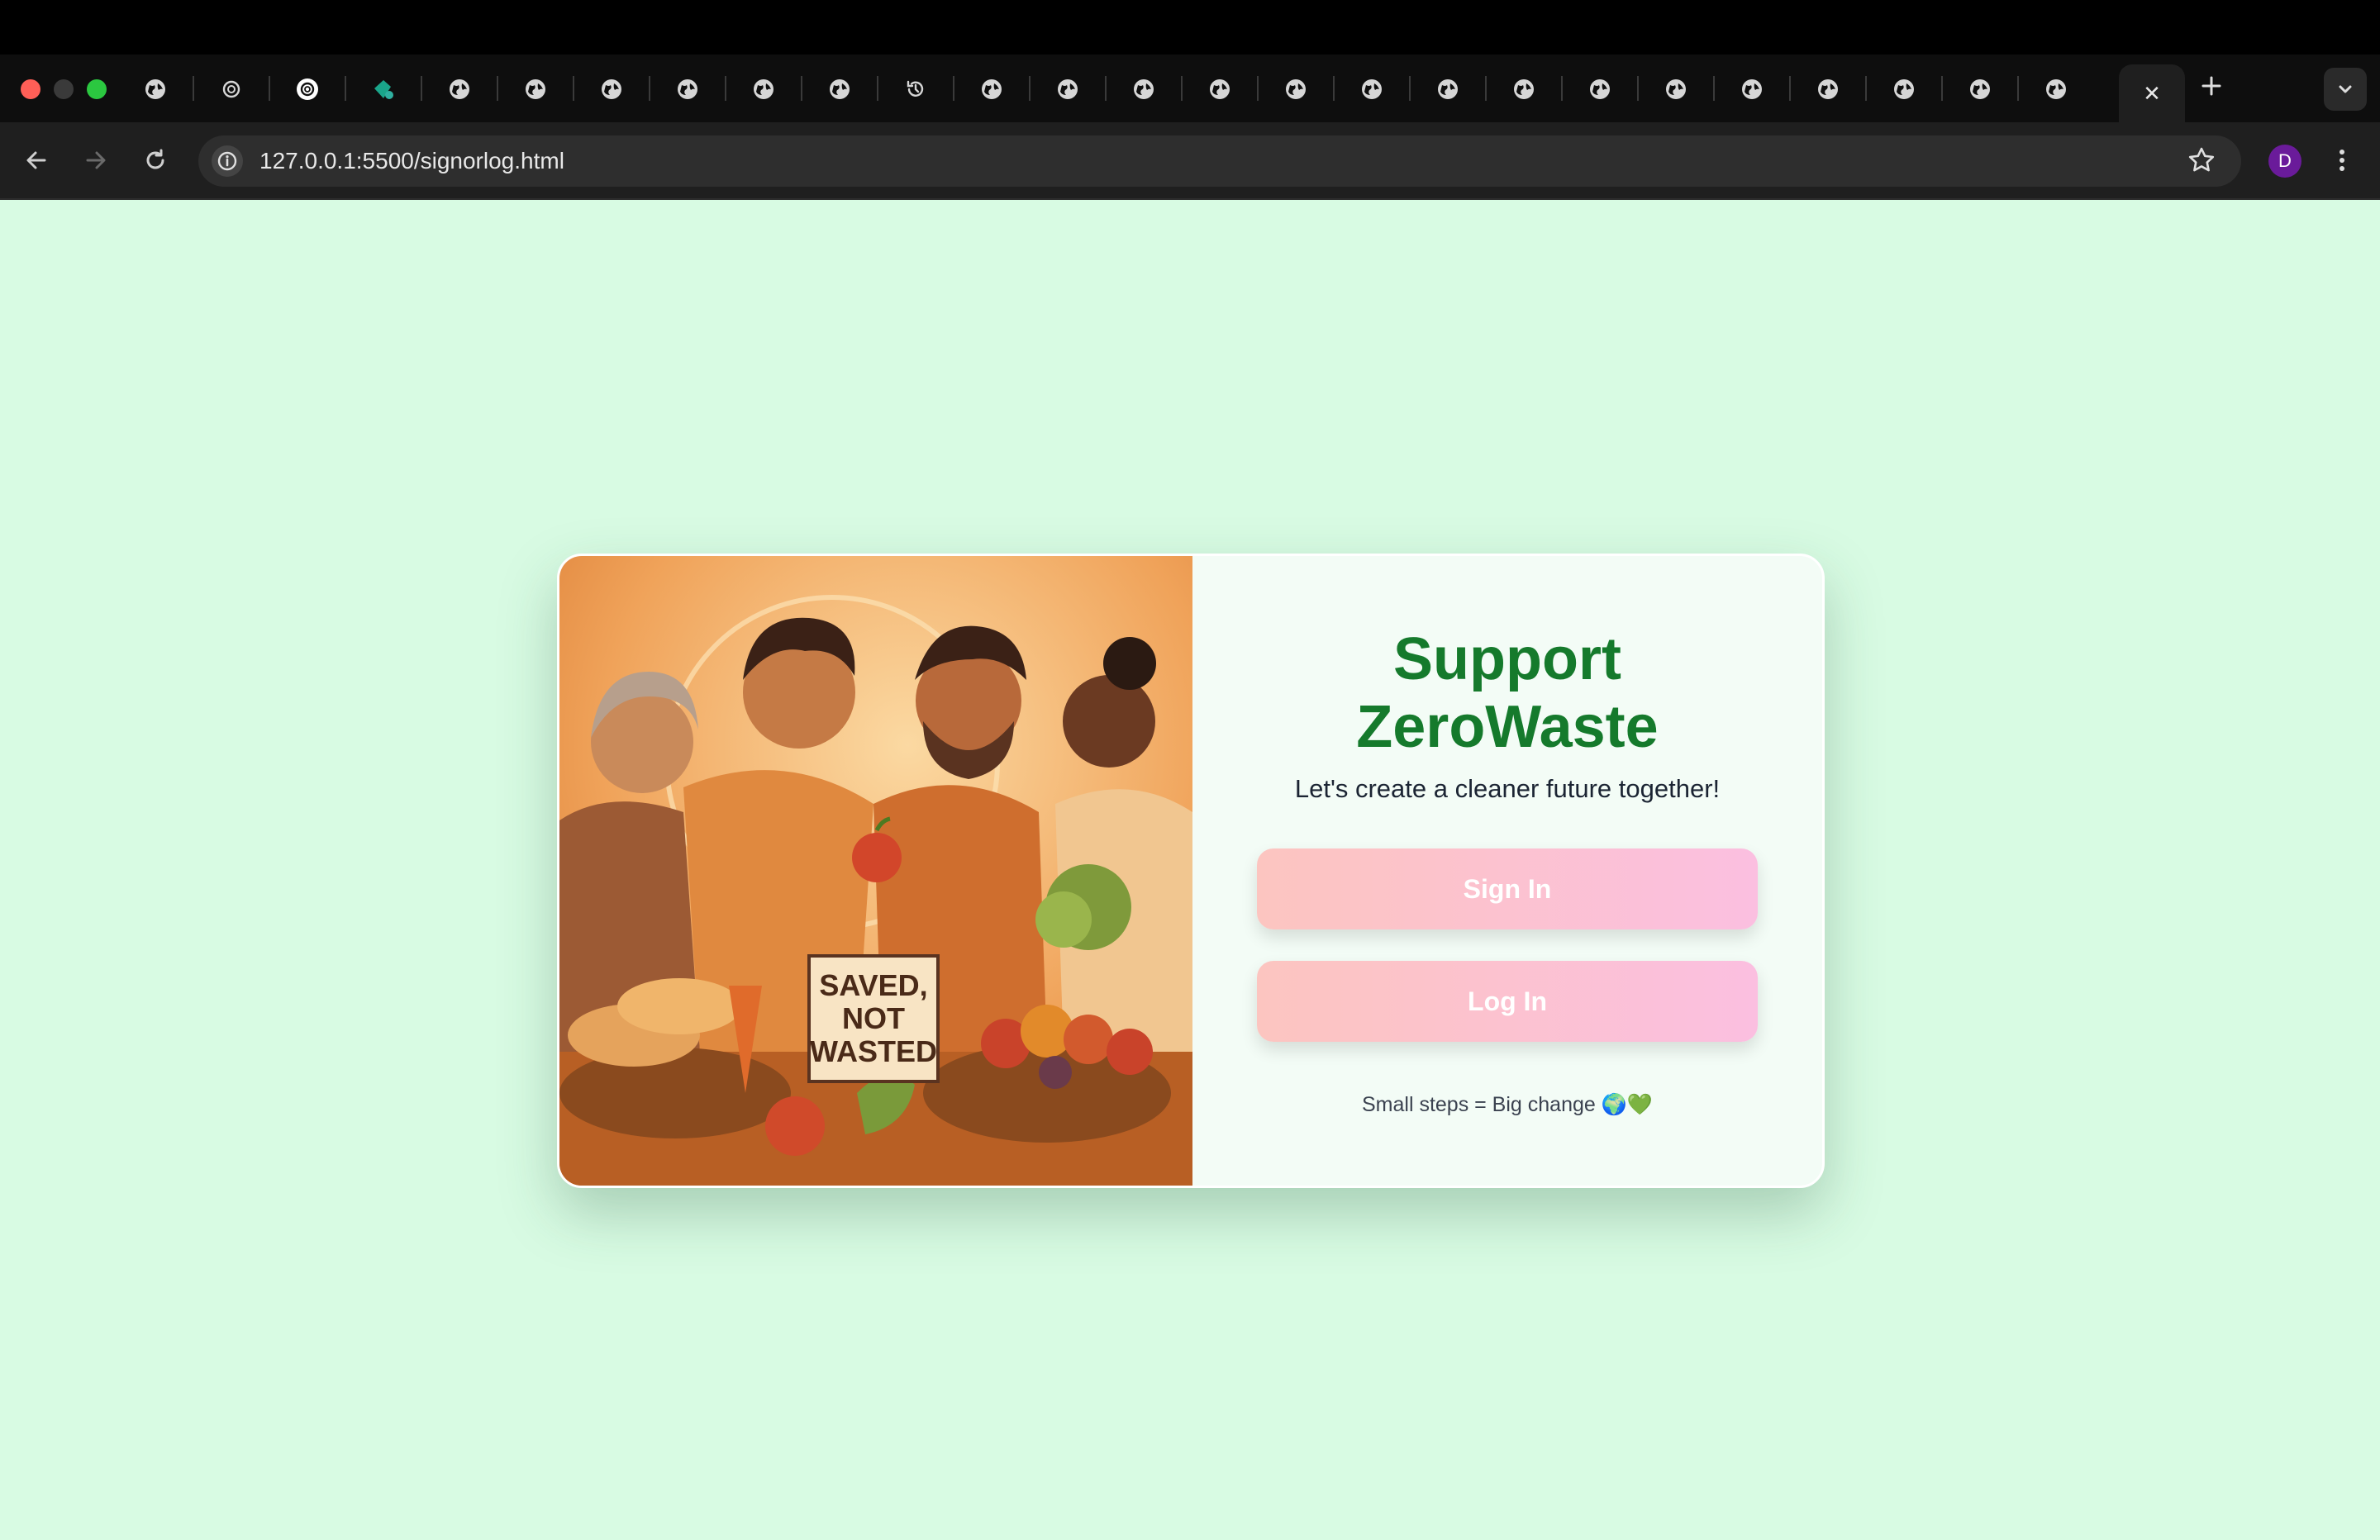  What do you see at coordinates (2201, 160) in the screenshot?
I see `bookmark-star-icon` at bounding box center [2201, 160].